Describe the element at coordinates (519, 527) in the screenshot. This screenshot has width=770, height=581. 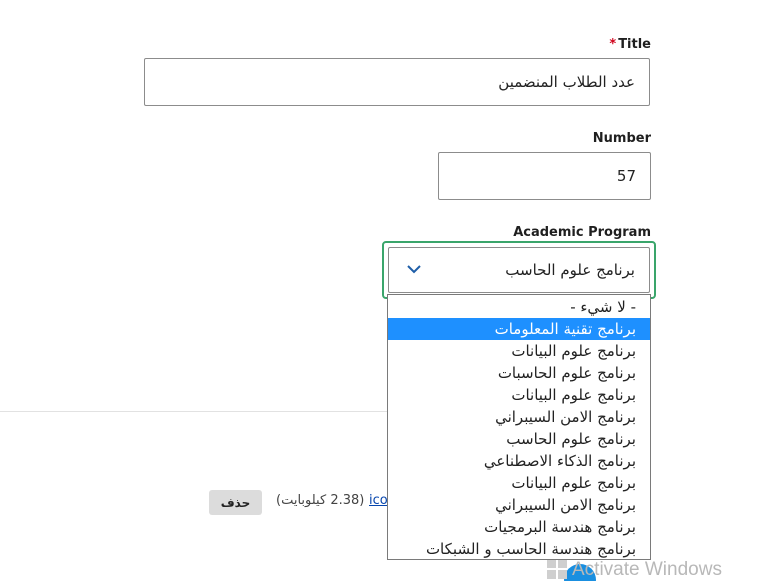
I see `dropdown-option: برنامج هندسة البرمجيات` at that location.